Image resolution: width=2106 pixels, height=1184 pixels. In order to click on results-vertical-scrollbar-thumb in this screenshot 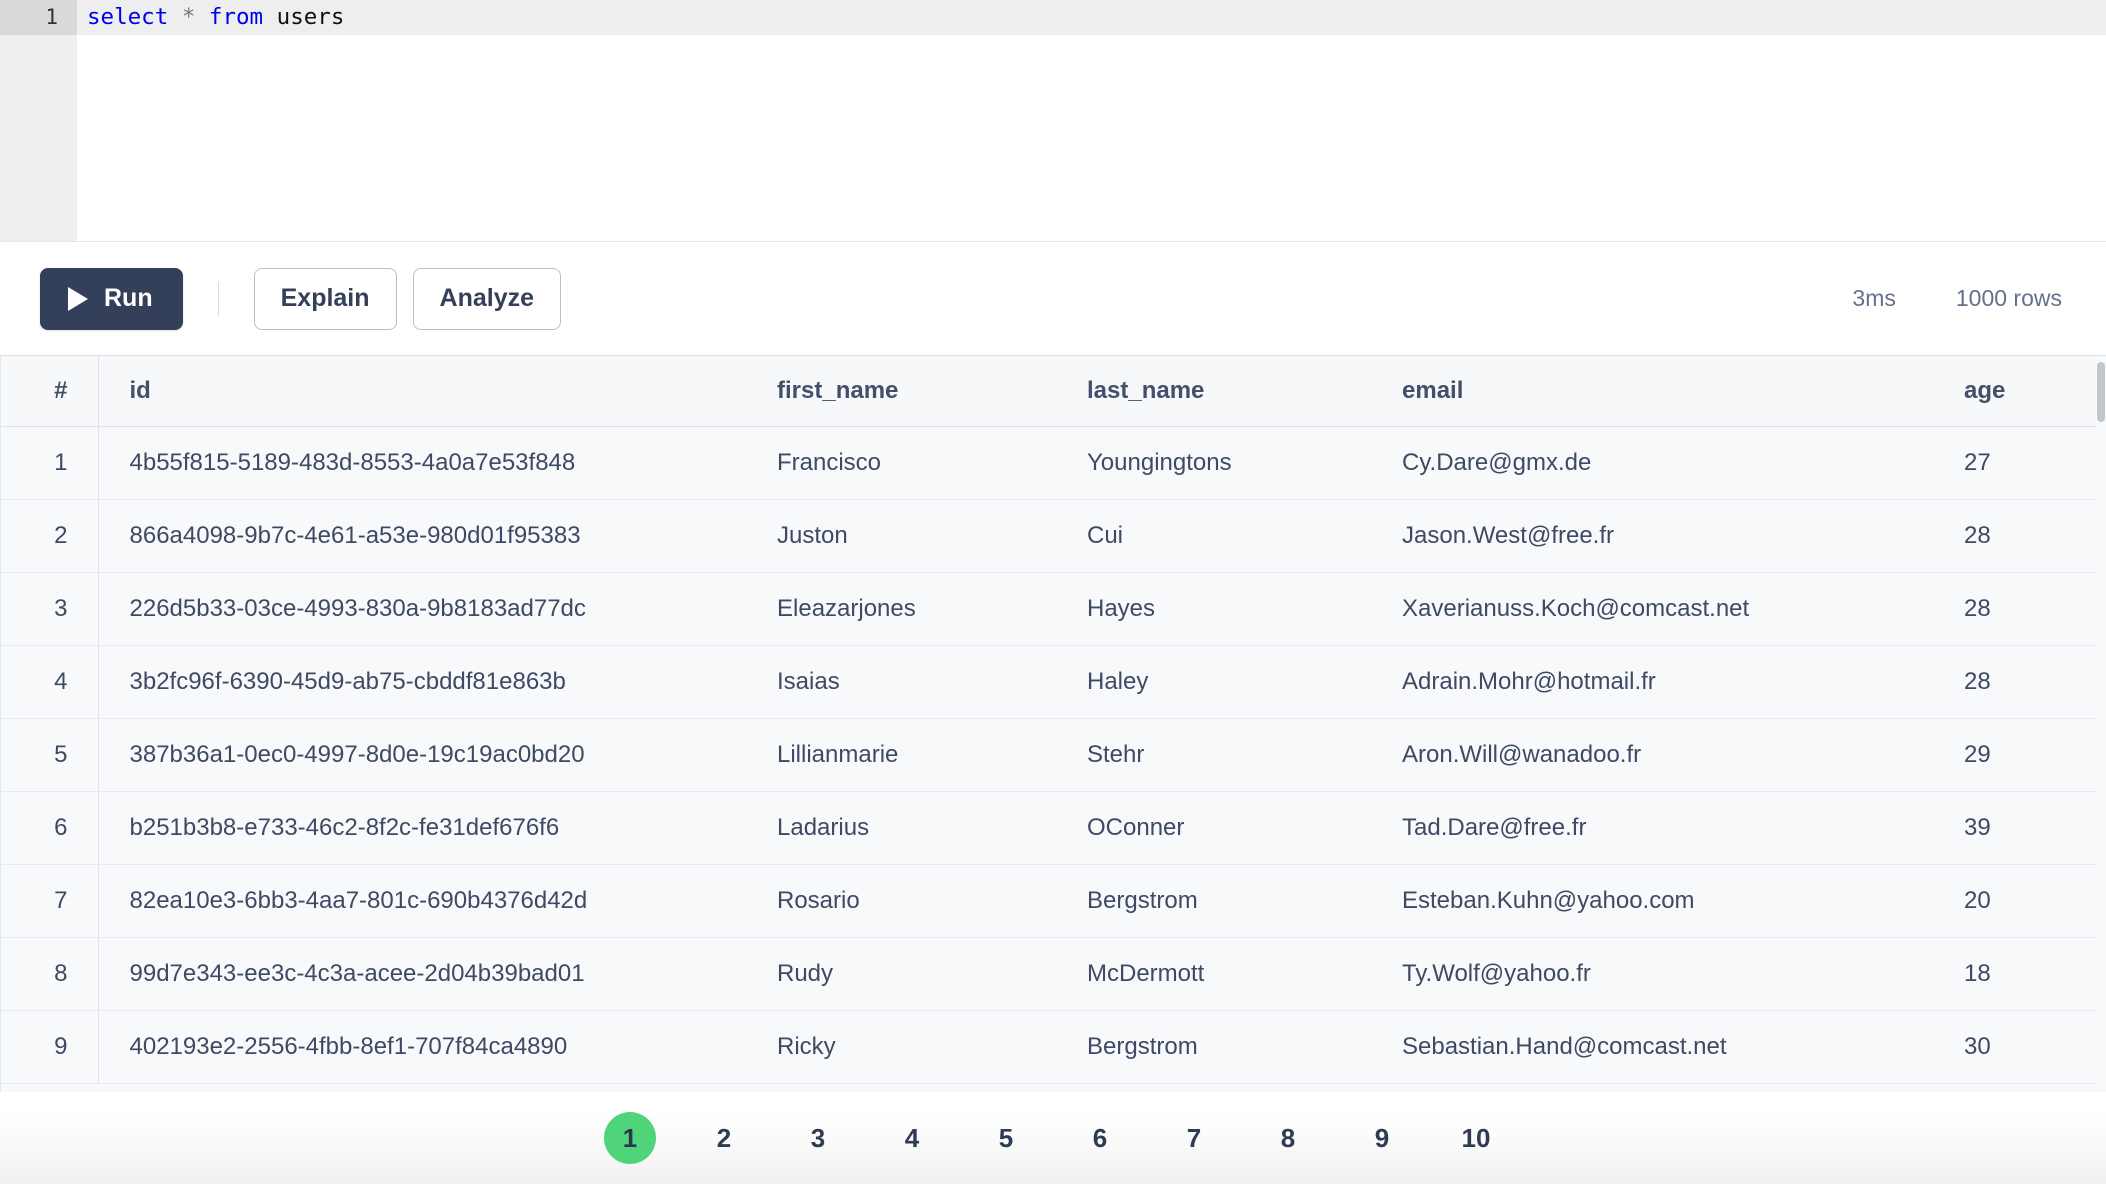, I will do `click(2101, 392)`.